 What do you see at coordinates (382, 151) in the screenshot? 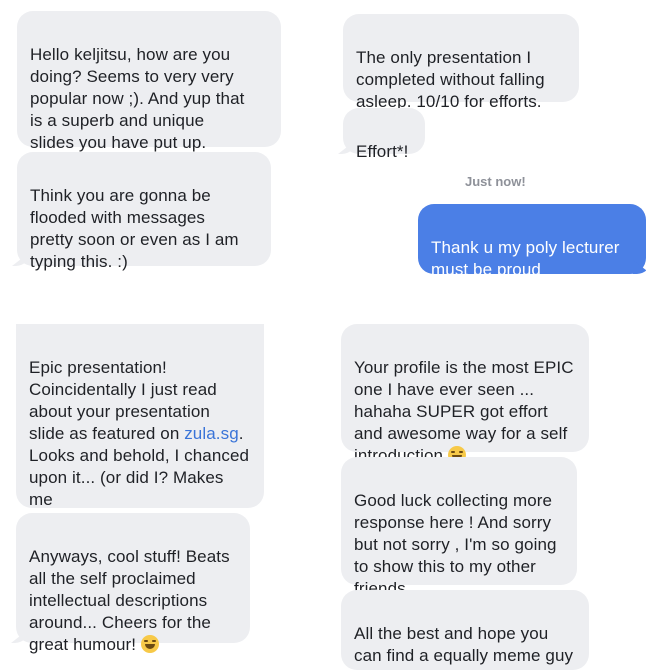
I see `message-text: Effort*!` at bounding box center [382, 151].